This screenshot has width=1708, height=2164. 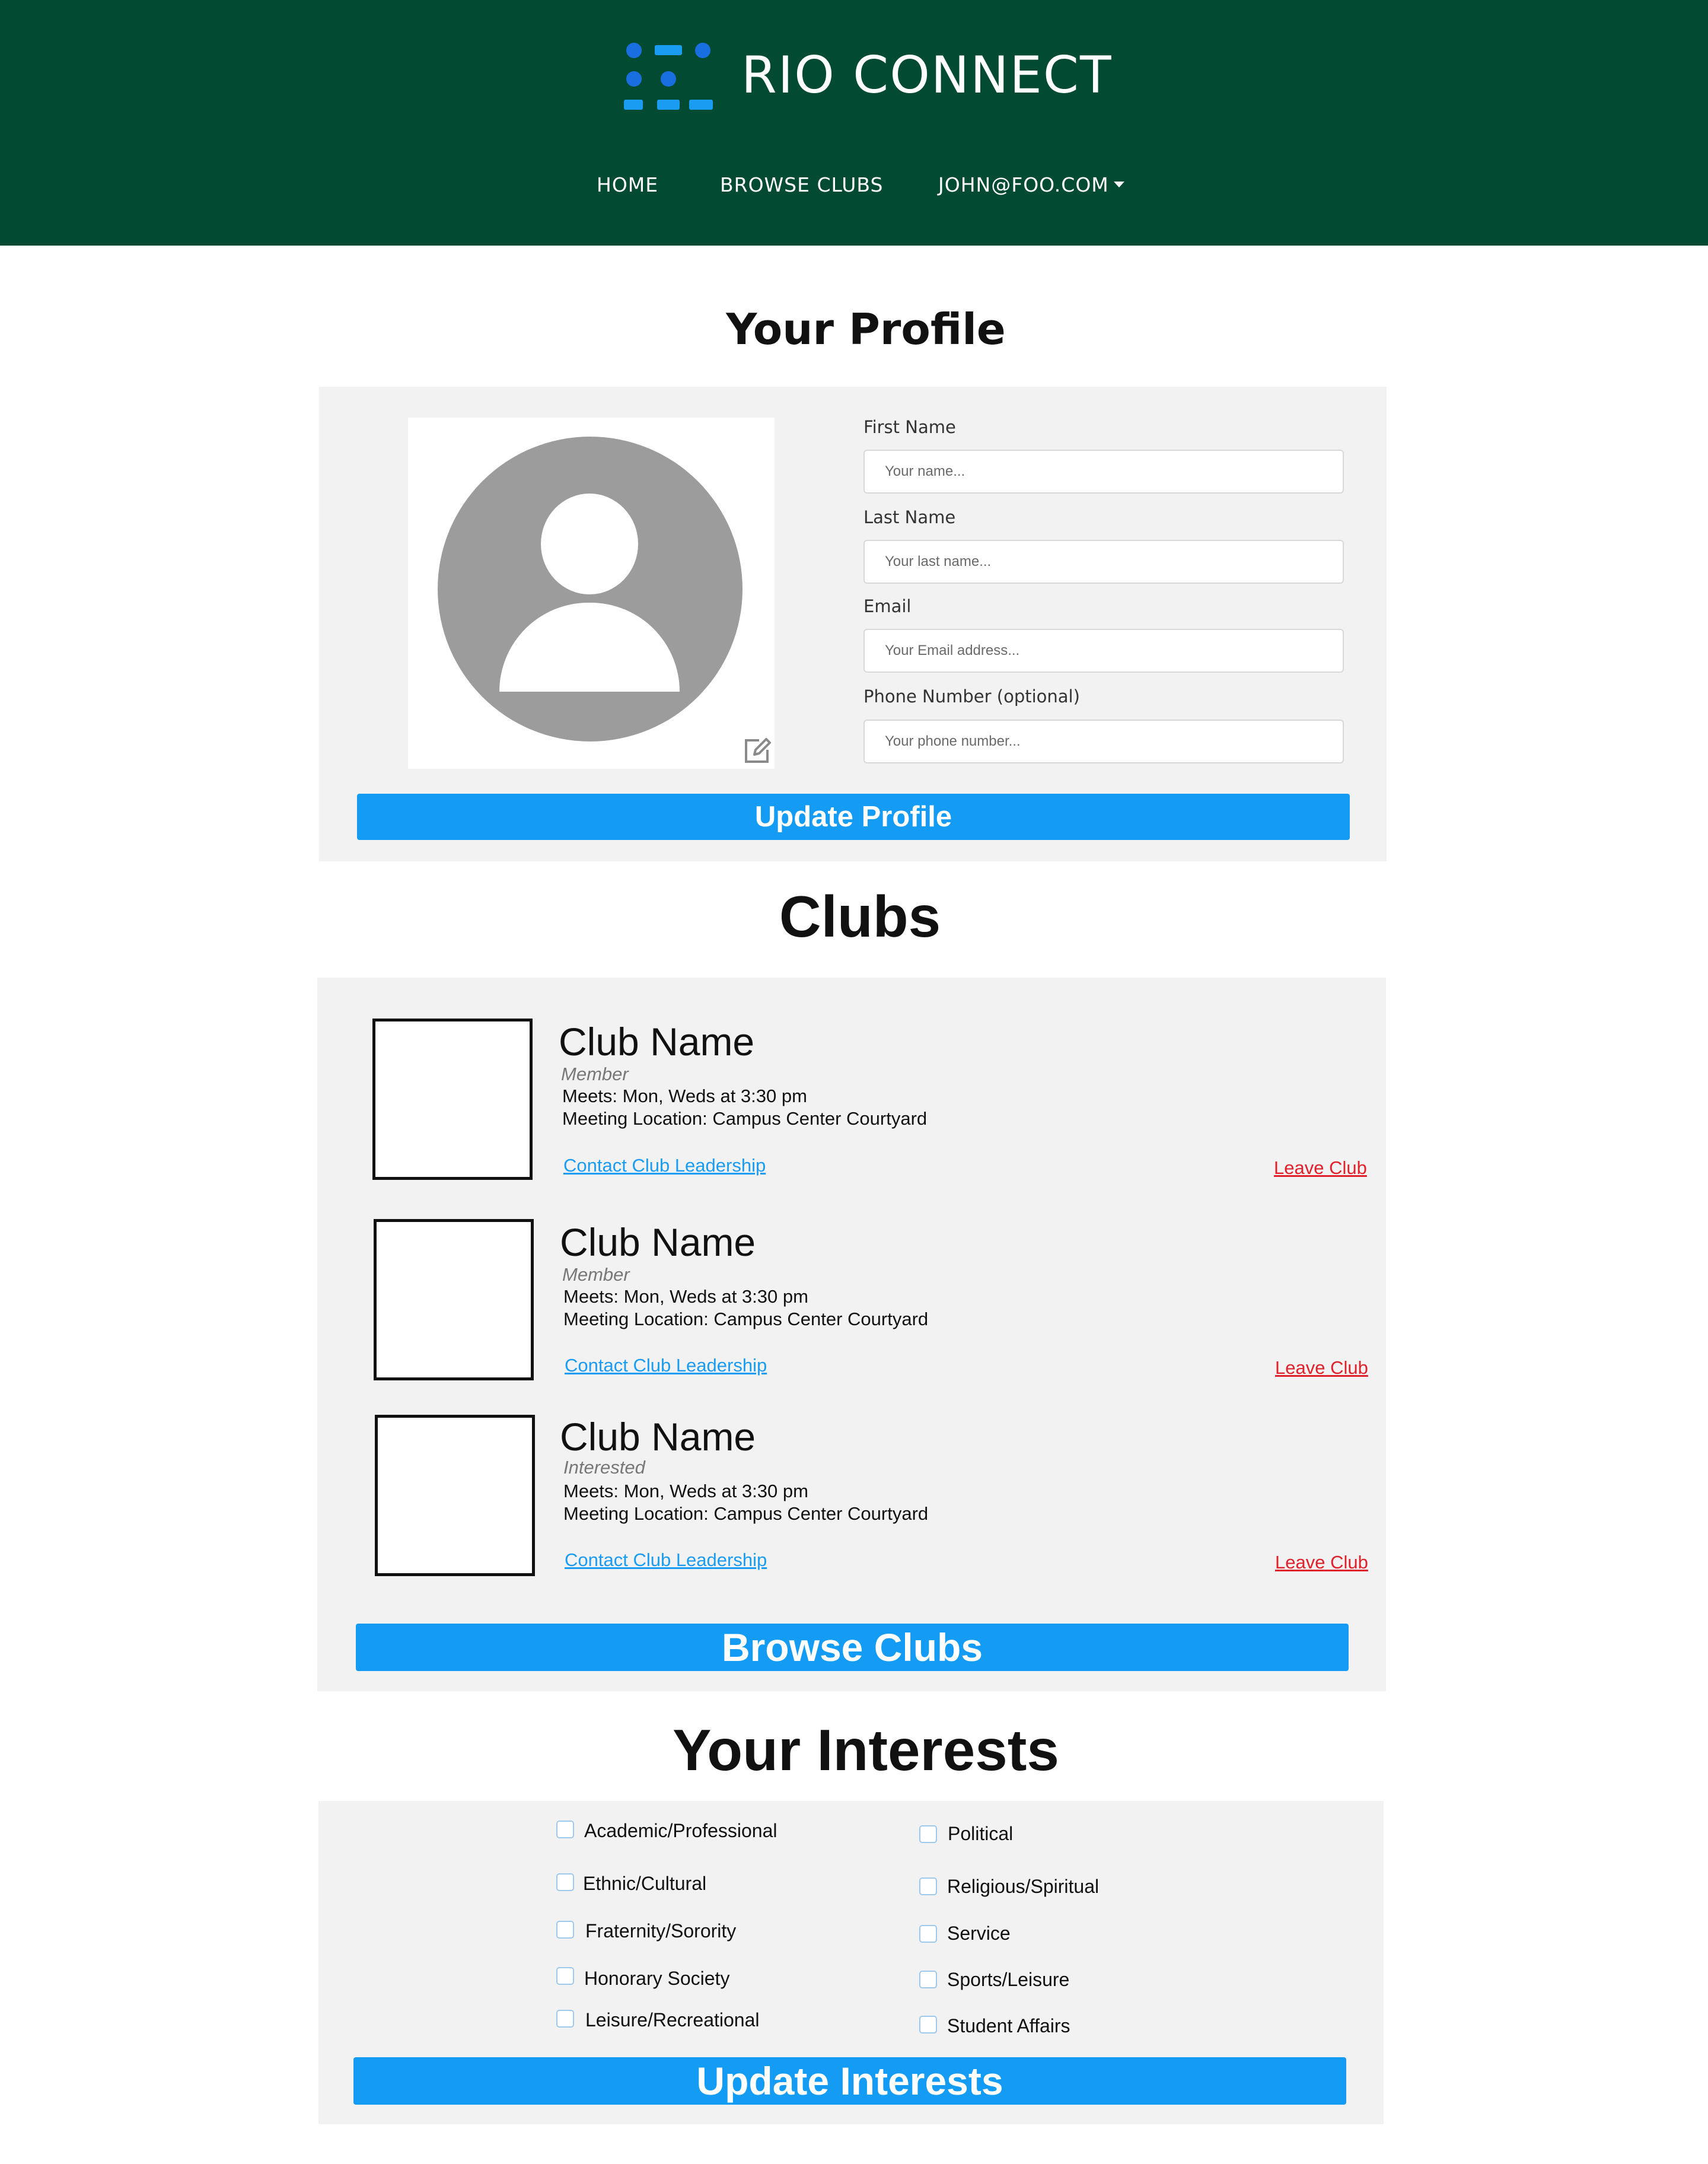 What do you see at coordinates (866, 1750) in the screenshot?
I see `interests-title: Your Interests` at bounding box center [866, 1750].